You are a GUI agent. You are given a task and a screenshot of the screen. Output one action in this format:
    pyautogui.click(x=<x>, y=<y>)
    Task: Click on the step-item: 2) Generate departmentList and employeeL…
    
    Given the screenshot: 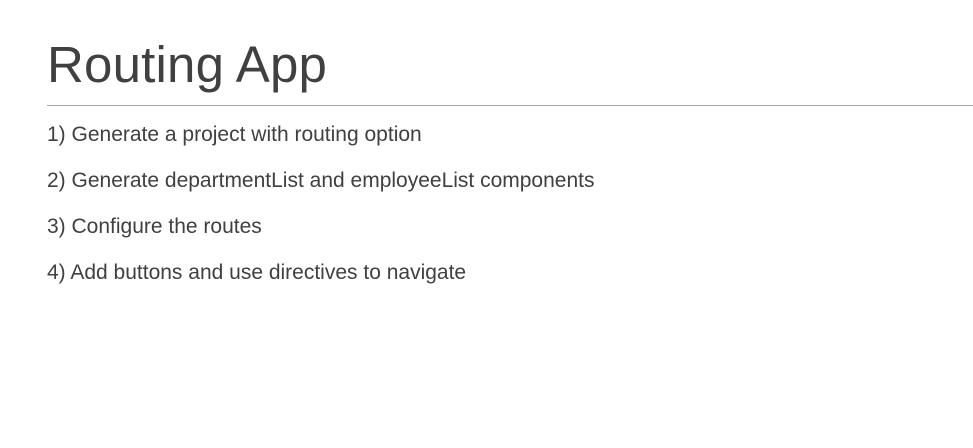 What is the action you would take?
    pyautogui.click(x=321, y=180)
    